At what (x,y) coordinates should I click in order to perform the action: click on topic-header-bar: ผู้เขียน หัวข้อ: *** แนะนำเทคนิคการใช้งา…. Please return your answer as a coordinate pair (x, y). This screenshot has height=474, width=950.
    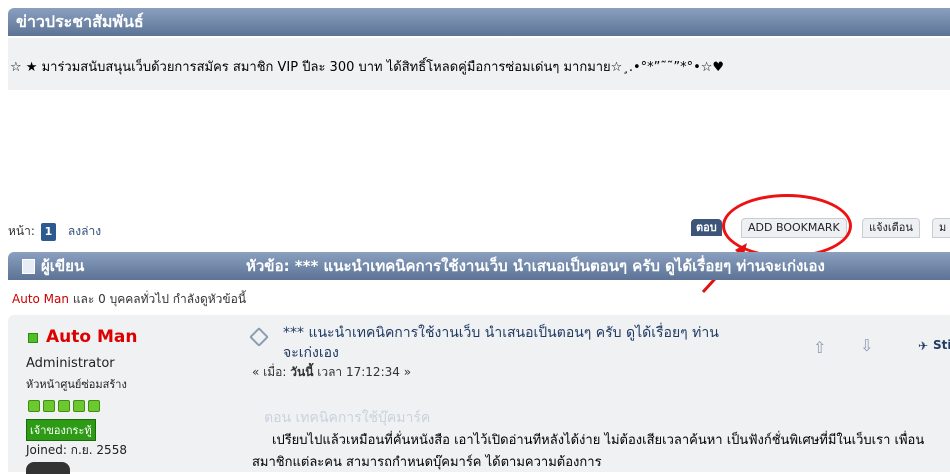
    Looking at the image, I should click on (479, 266).